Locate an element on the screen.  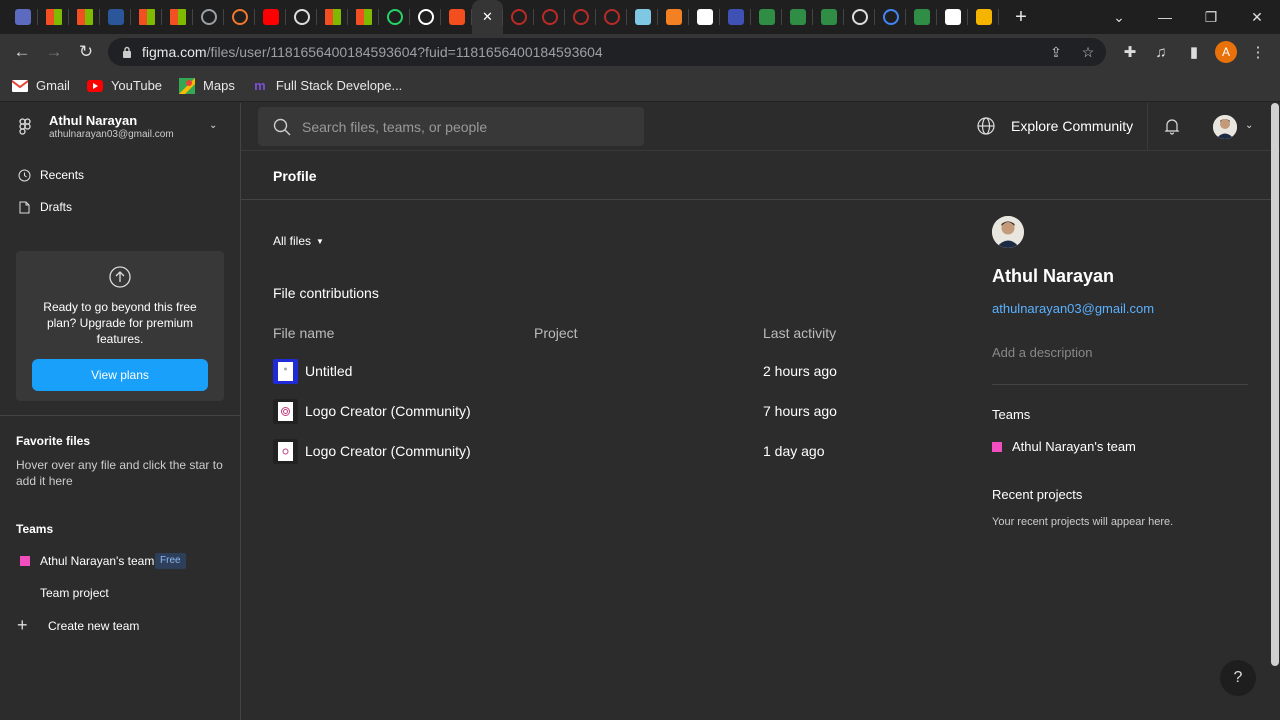
table-row: Untitled 2 hours ago is located at coordinates (613, 372).